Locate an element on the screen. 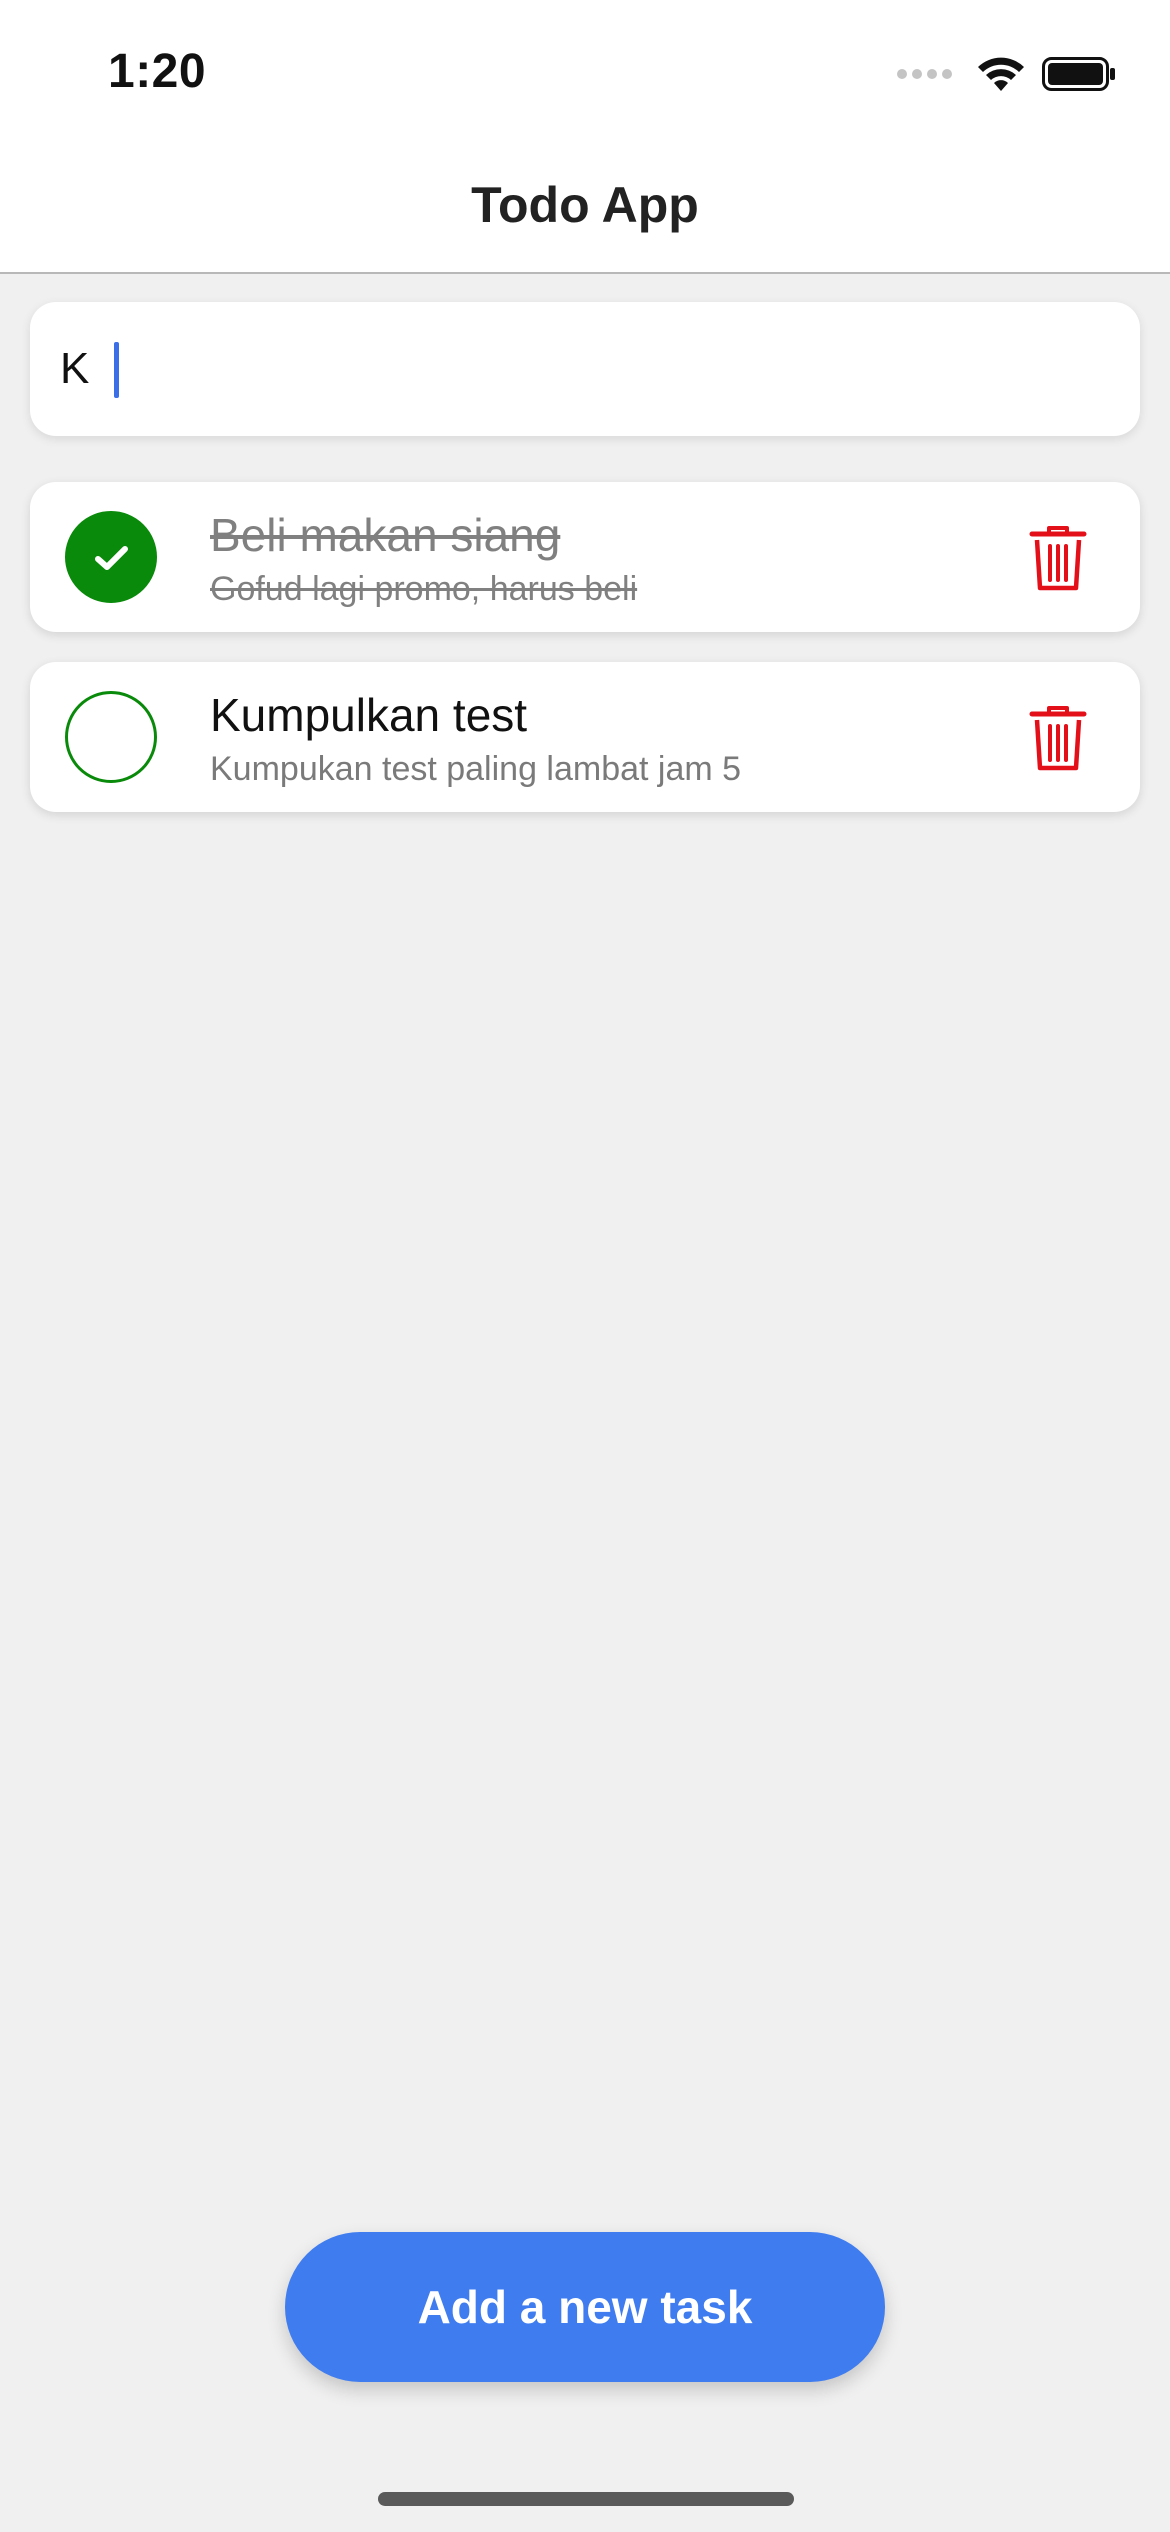 This screenshot has width=1170, height=2532. battery-icon is located at coordinates (1078, 74).